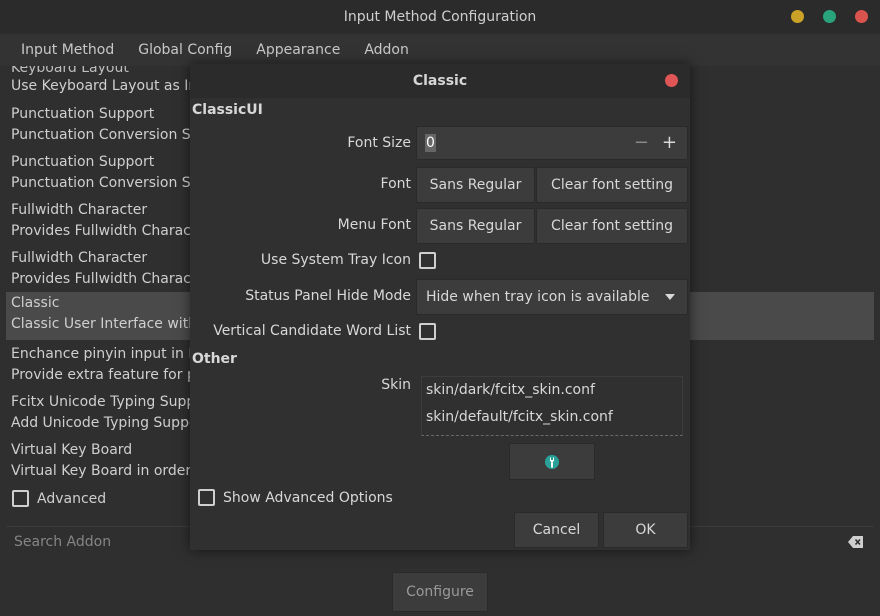  I want to click on configure-button: Configure, so click(440, 592).